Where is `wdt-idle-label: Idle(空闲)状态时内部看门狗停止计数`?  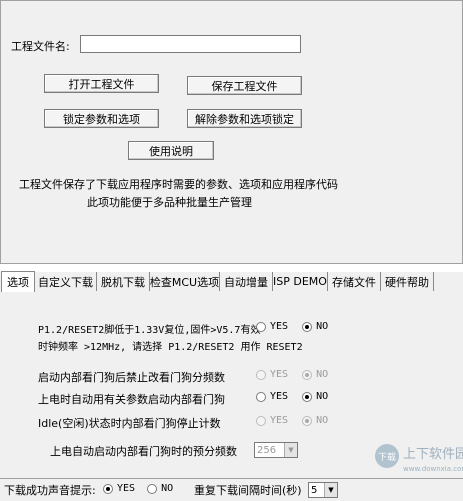
wdt-idle-label: Idle(空闲)状态时内部看门狗停止计数 is located at coordinates (129, 423).